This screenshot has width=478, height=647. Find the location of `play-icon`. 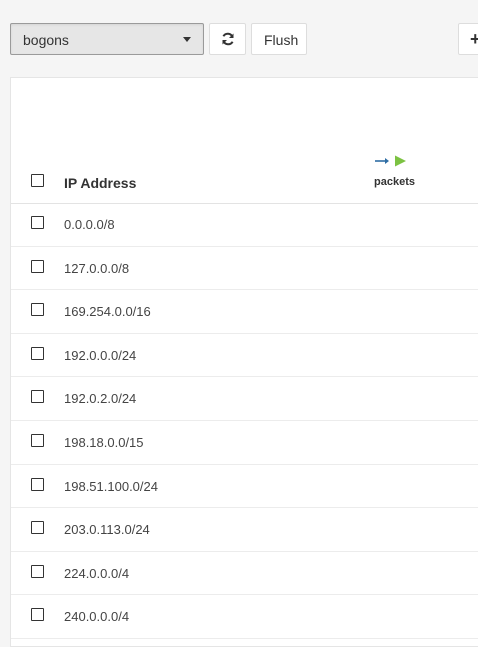

play-icon is located at coordinates (400, 161).